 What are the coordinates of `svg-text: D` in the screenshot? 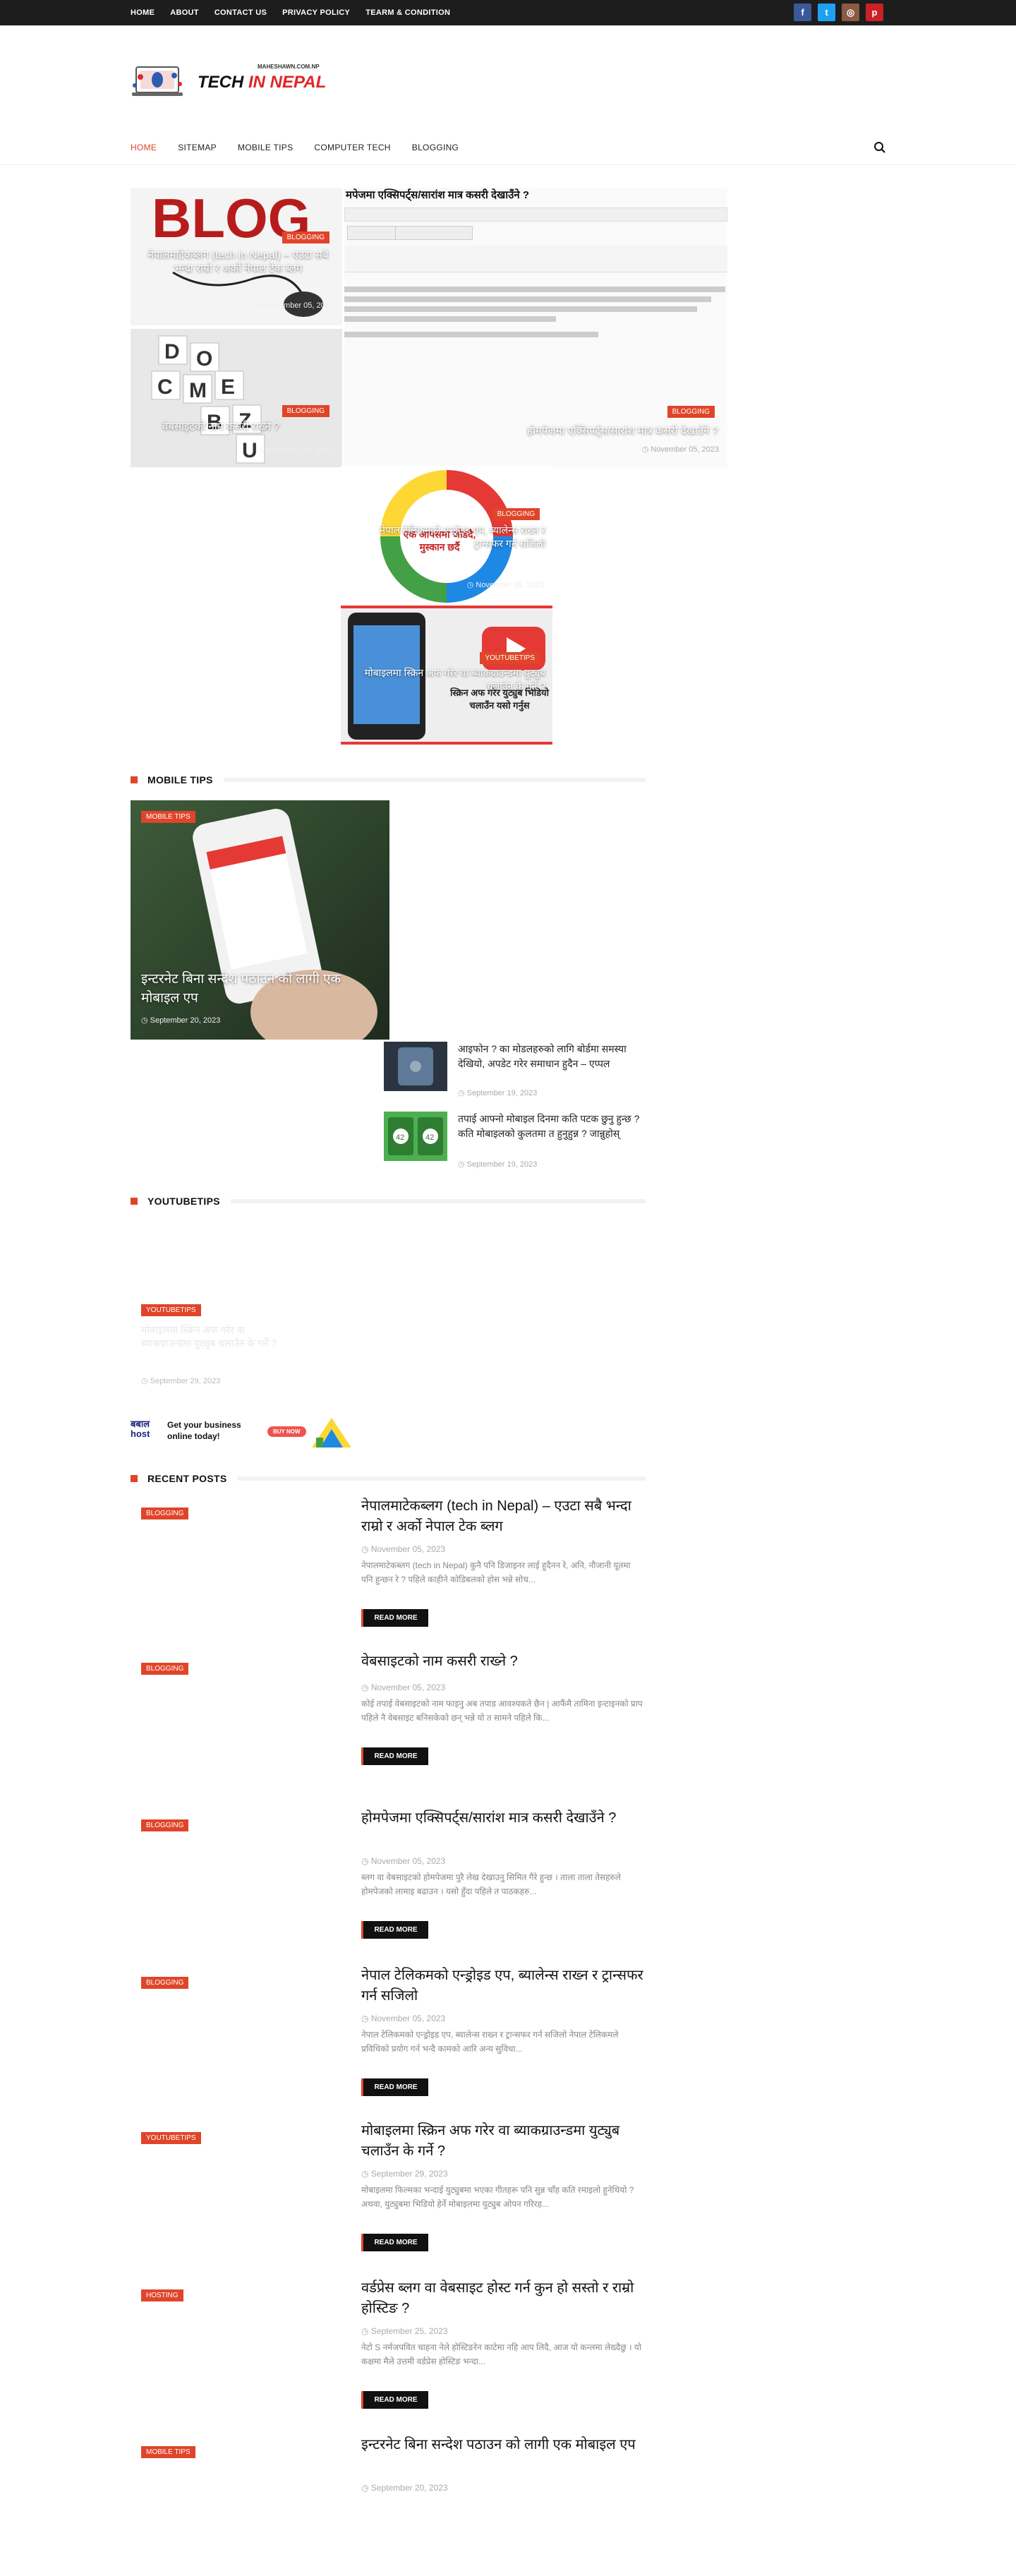 It's located at (172, 351).